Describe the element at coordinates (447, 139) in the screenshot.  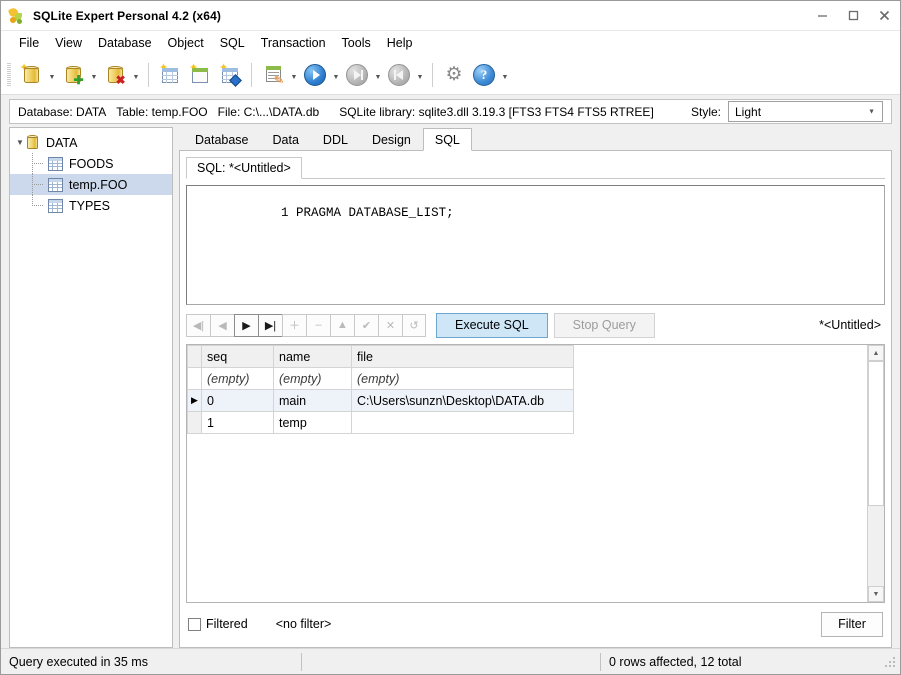
I see `tab-sql: SQL` at that location.